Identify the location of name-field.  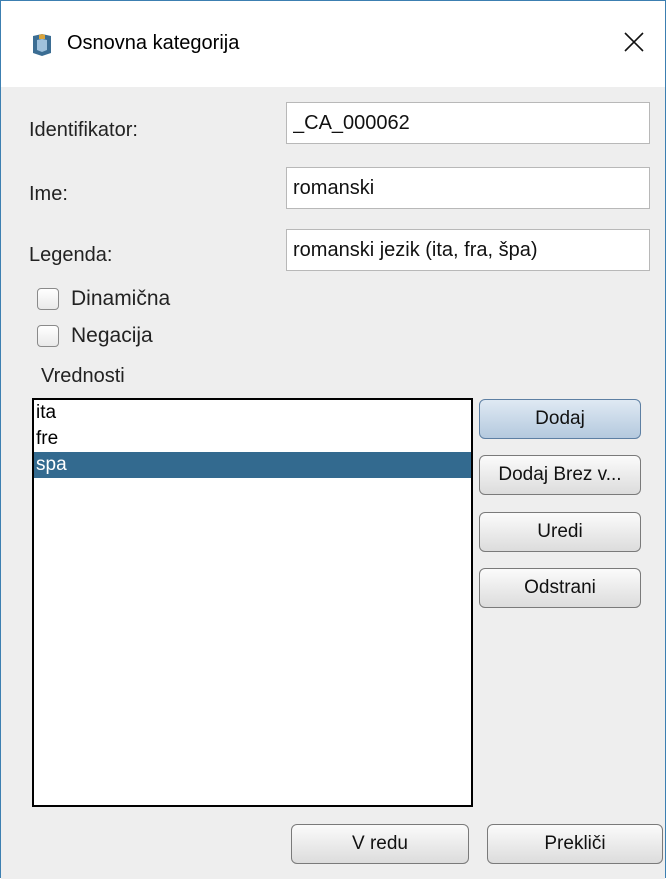
(468, 188).